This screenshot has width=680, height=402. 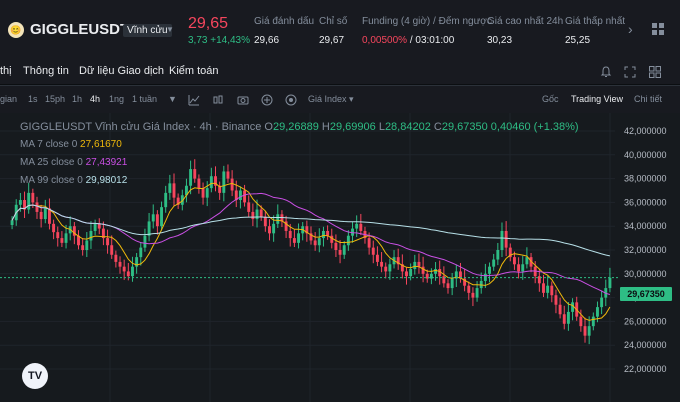 I want to click on view-depth: Chi tiết, so click(x=648, y=99).